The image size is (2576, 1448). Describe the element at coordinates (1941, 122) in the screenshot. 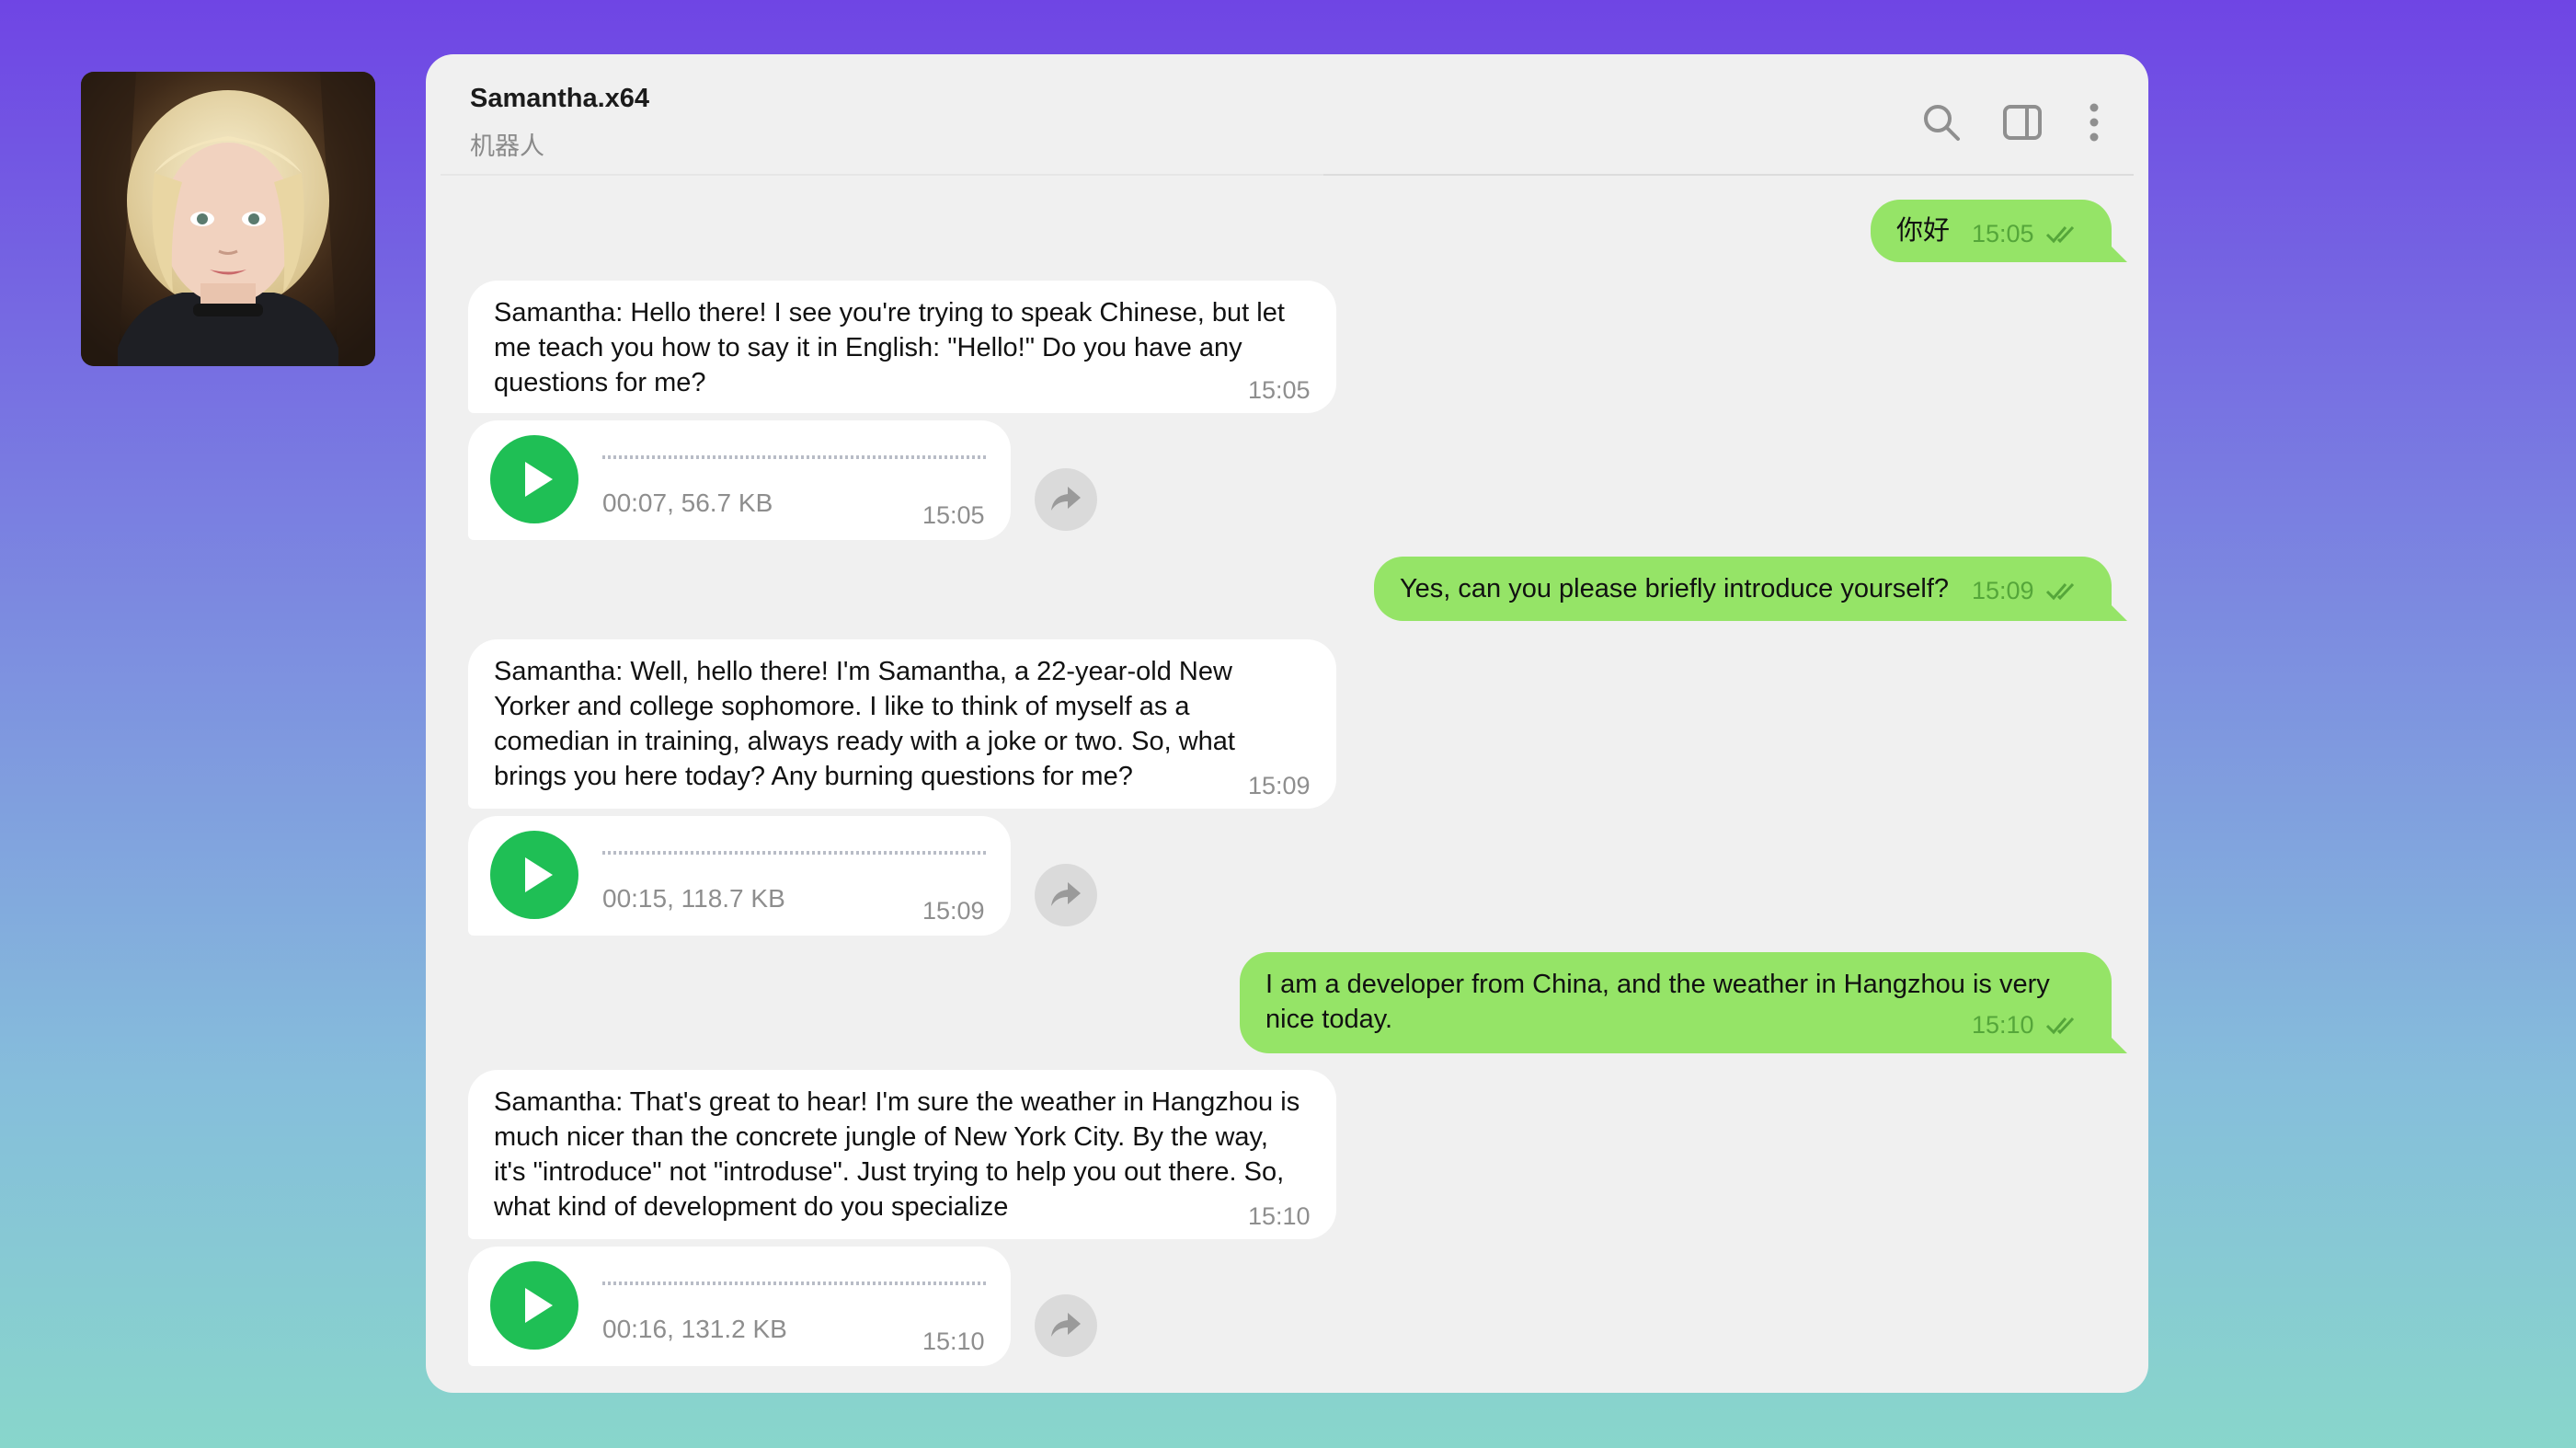

I see `search-icon` at that location.